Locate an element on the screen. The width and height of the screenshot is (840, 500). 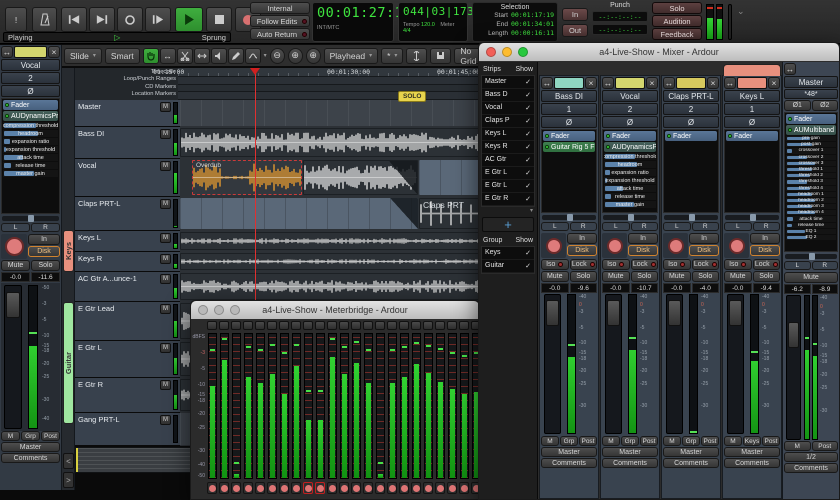
track-name: E Gtr Lead is located at coordinates (124, 308).